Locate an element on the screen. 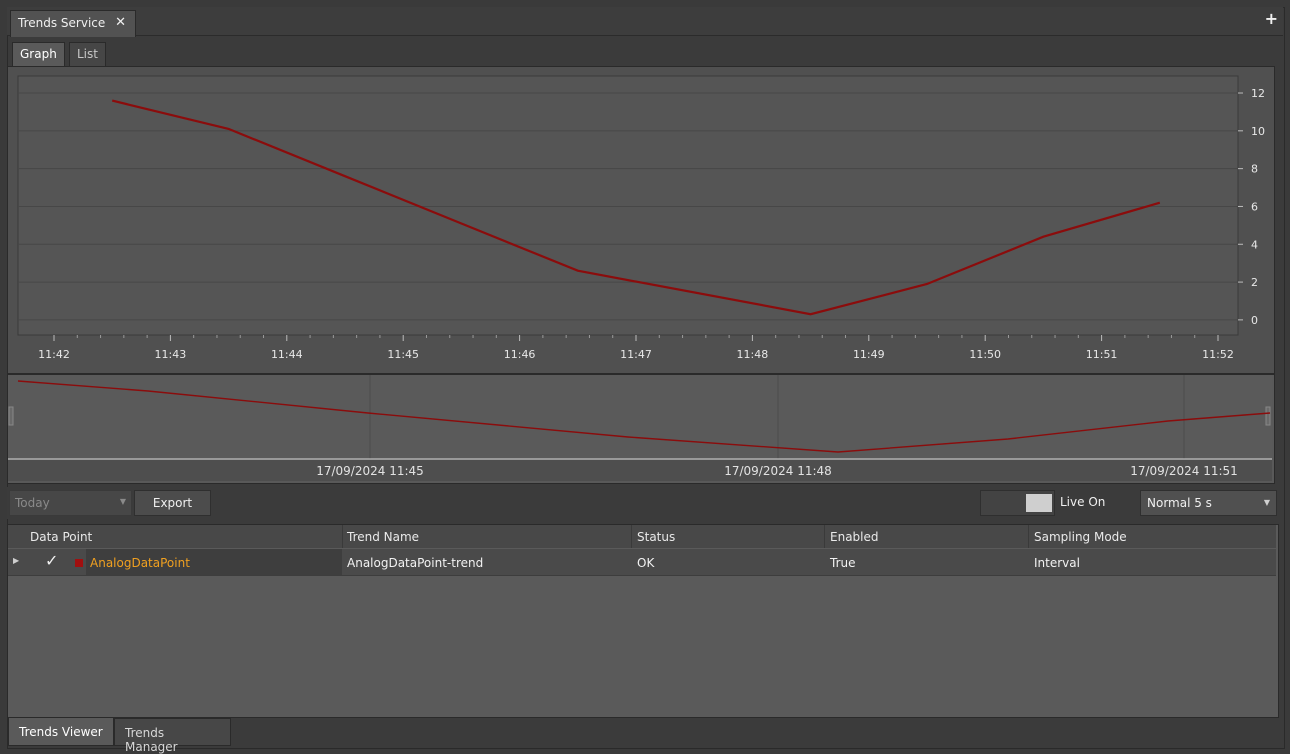 The width and height of the screenshot is (1290, 754). tab-title: Trends Service is located at coordinates (62, 23).